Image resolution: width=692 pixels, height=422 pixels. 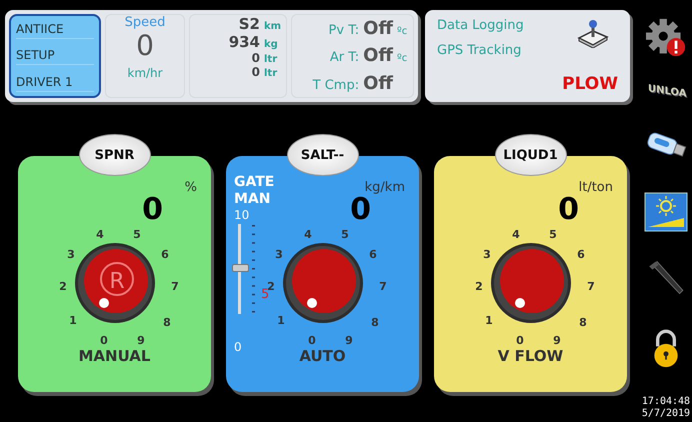 I want to click on clock-date: 5/7/2019, so click(x=666, y=414).